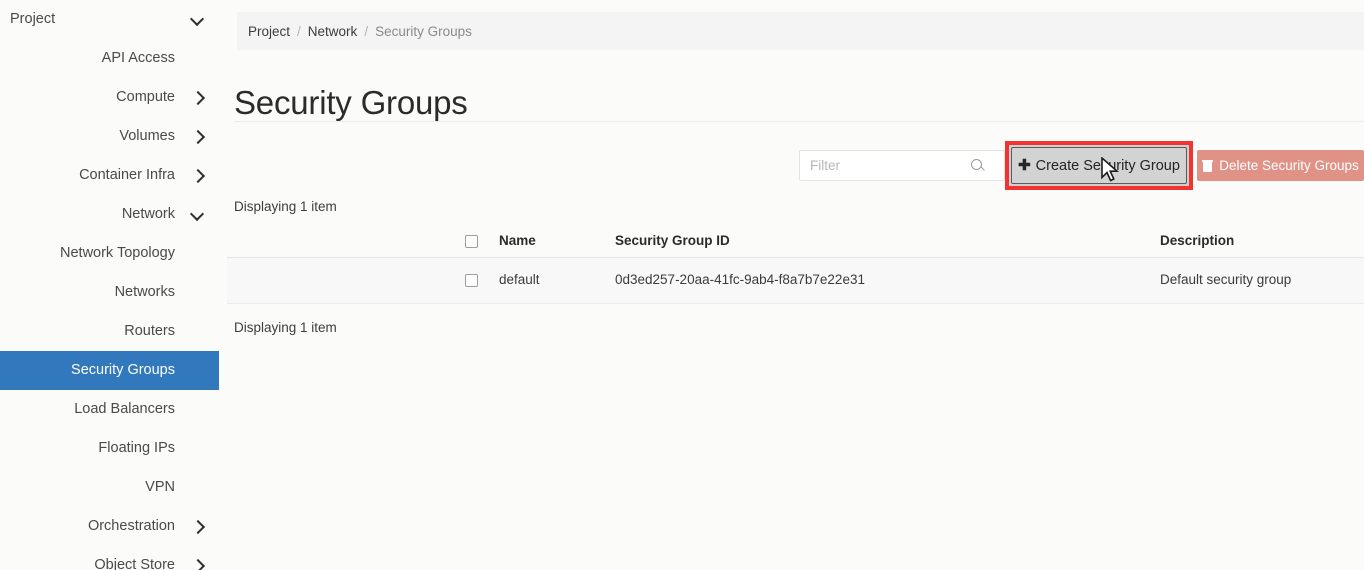 Image resolution: width=1364 pixels, height=570 pixels. Describe the element at coordinates (124, 409) in the screenshot. I see `sidebar-item-label: Load Balancers` at that location.